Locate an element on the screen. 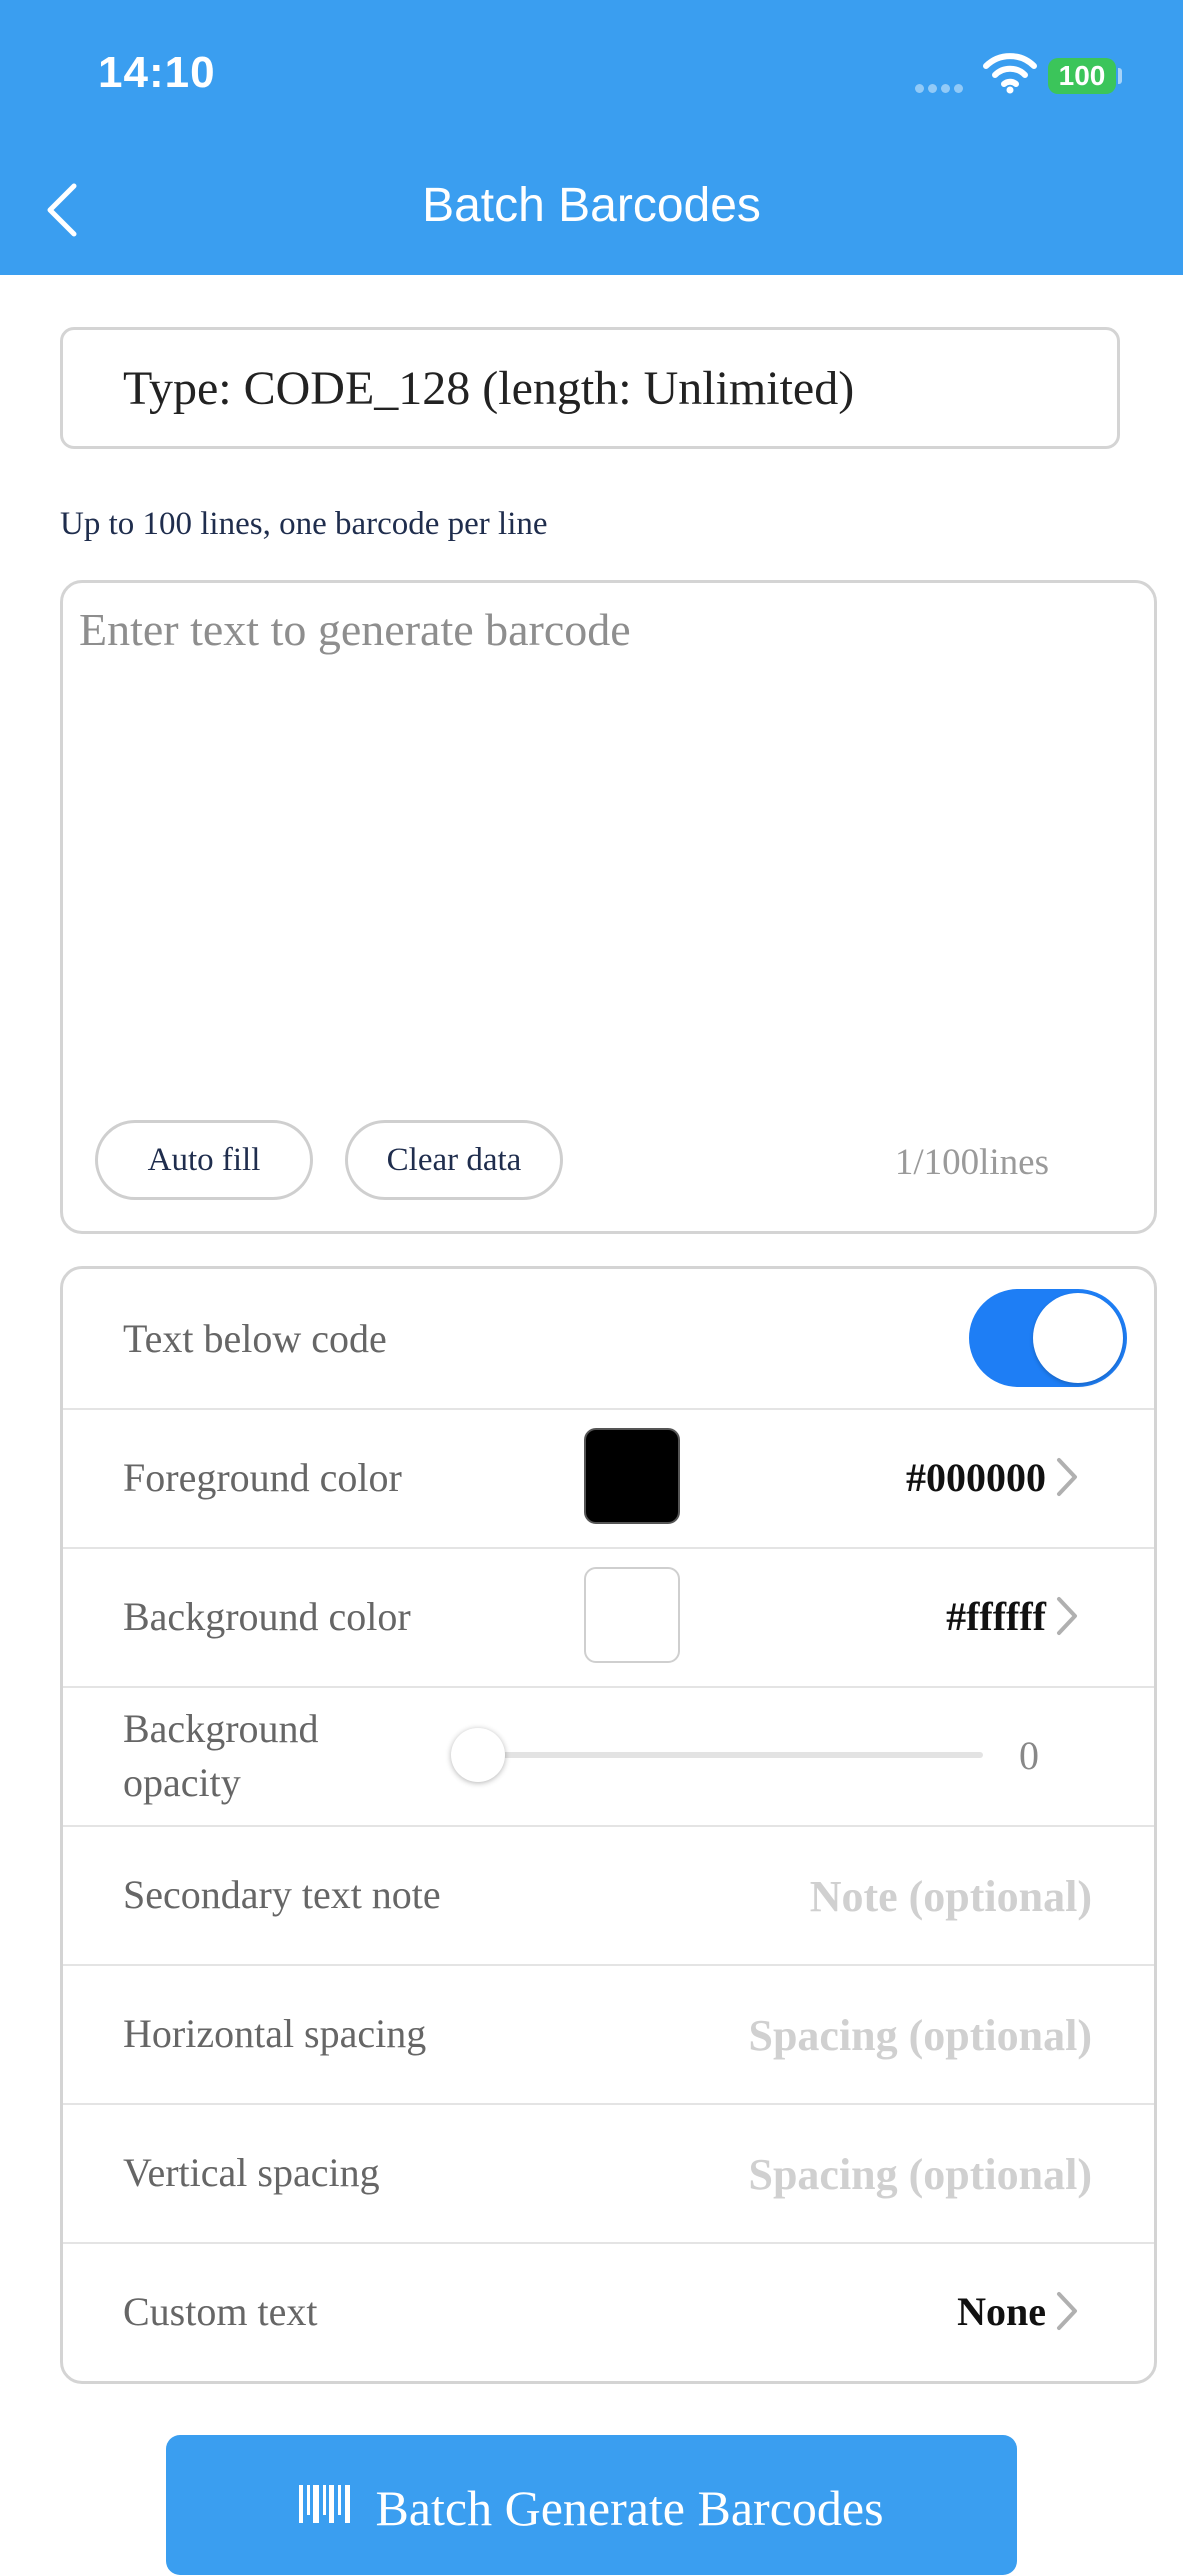 This screenshot has height=2575, width=1183. background-color-label: Background color is located at coordinates (267, 1616).